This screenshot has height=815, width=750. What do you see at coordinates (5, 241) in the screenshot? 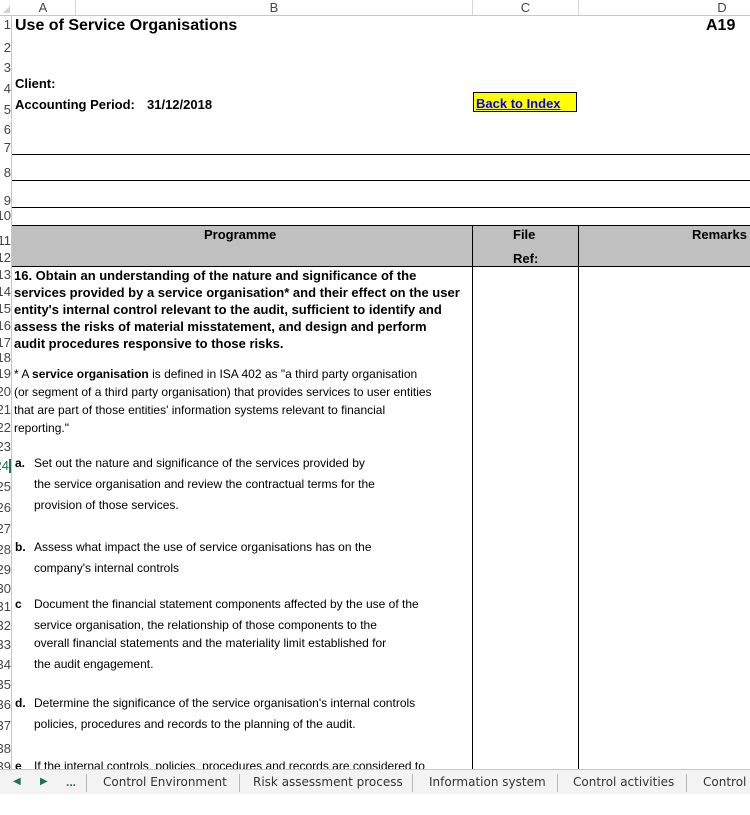
I see `row-number: 11` at bounding box center [5, 241].